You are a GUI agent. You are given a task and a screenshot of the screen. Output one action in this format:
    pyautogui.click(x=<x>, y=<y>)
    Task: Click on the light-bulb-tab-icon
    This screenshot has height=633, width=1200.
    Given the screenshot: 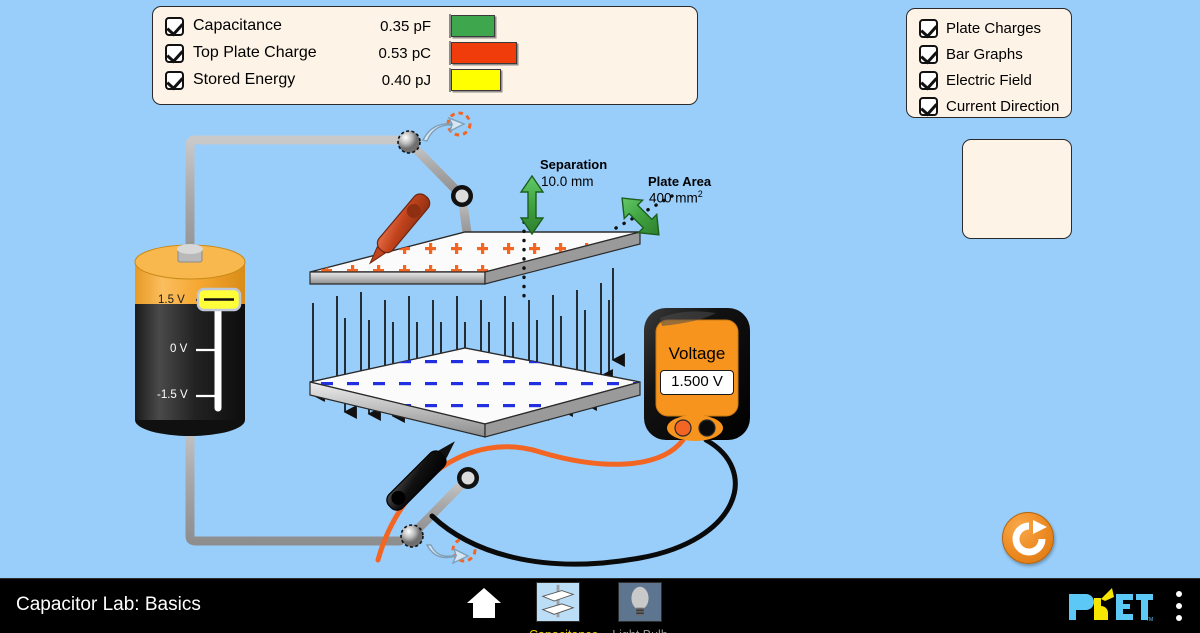 What is the action you would take?
    pyautogui.click(x=640, y=602)
    